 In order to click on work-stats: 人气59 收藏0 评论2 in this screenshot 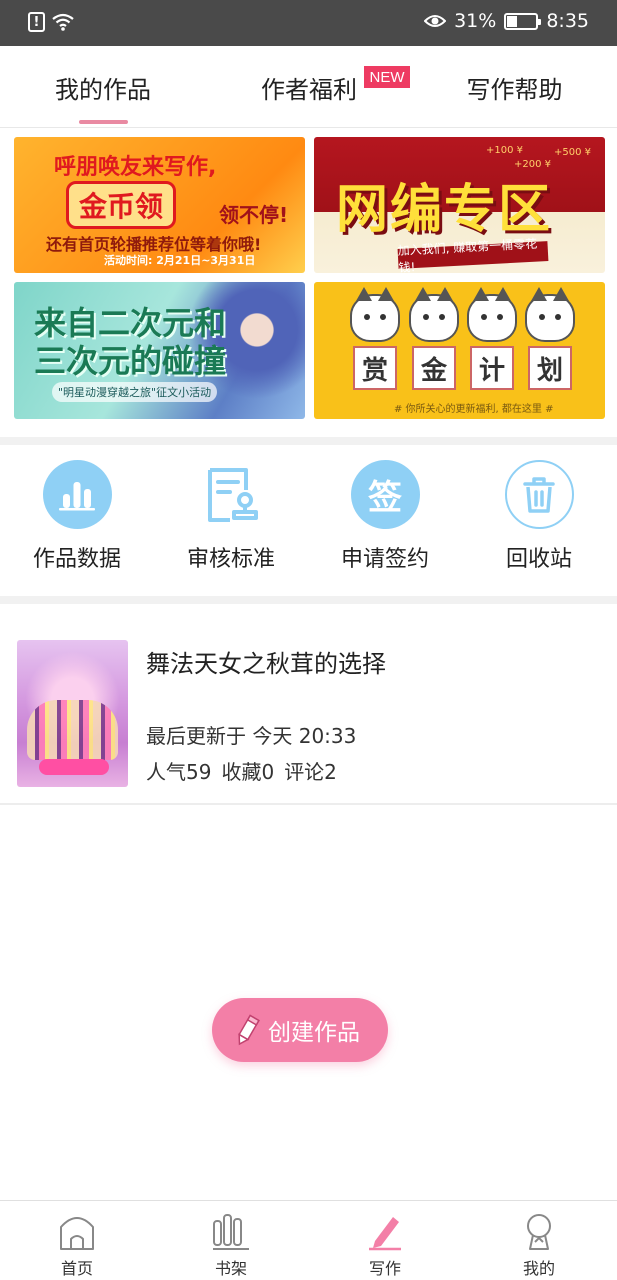, I will do `click(241, 770)`.